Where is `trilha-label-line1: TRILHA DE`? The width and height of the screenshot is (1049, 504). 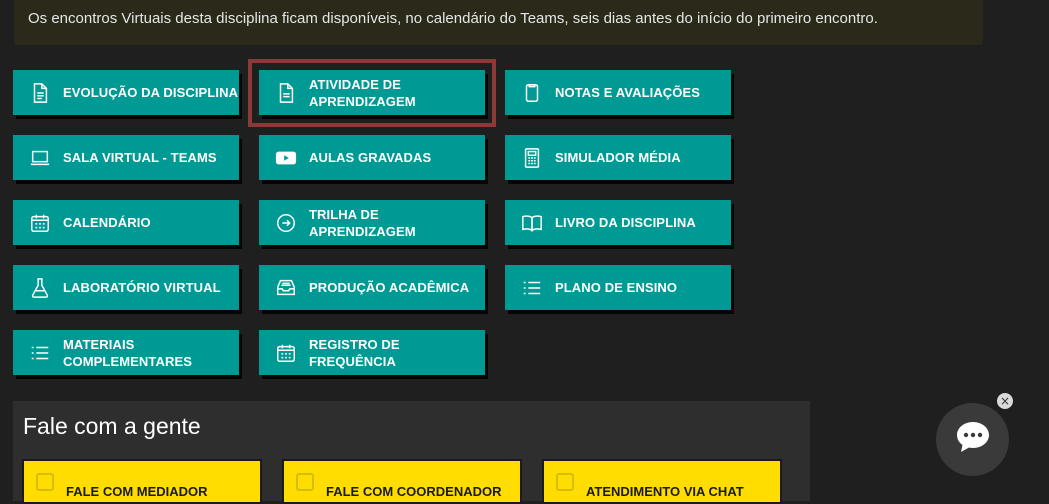 trilha-label-line1: TRILHA DE is located at coordinates (344, 214).